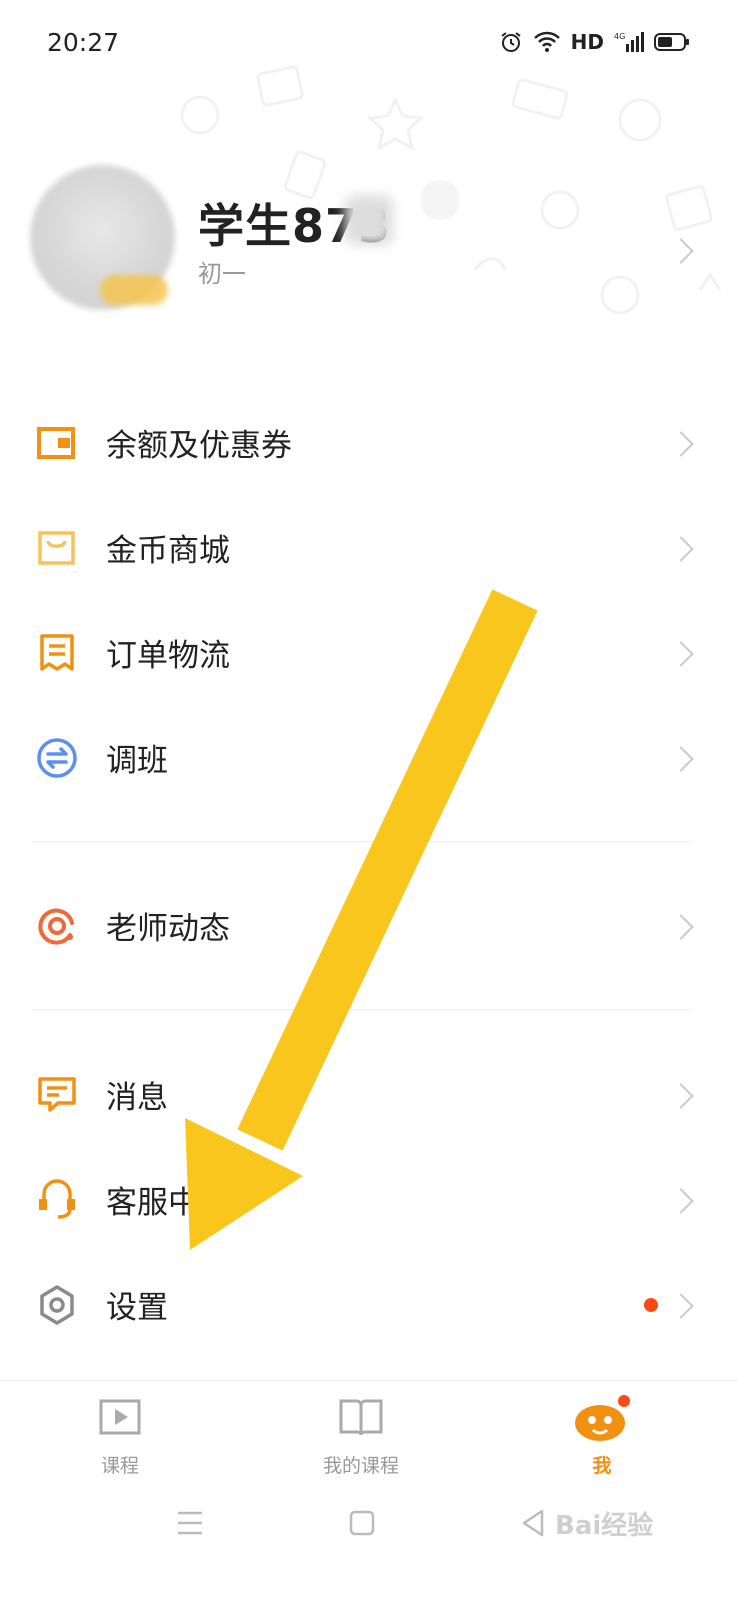 The width and height of the screenshot is (738, 1600). What do you see at coordinates (369, 758) in the screenshot?
I see `menu-item-change-class: 调班` at bounding box center [369, 758].